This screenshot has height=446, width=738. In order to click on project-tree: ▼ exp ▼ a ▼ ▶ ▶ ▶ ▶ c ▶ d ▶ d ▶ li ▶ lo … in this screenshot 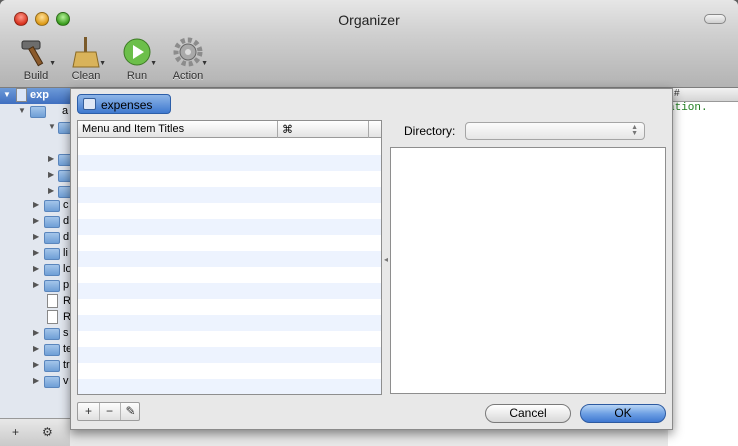, I will do `click(37, 253)`.